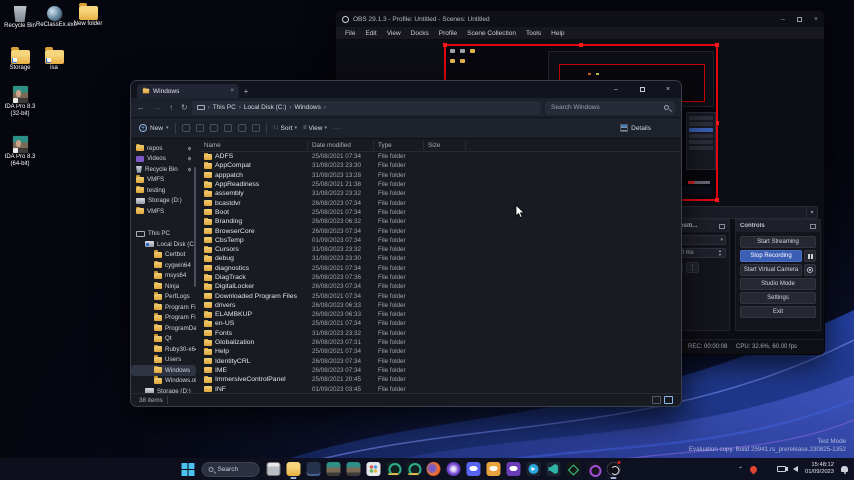  Describe the element at coordinates (157, 107) in the screenshot. I see `forward-button: →` at that location.